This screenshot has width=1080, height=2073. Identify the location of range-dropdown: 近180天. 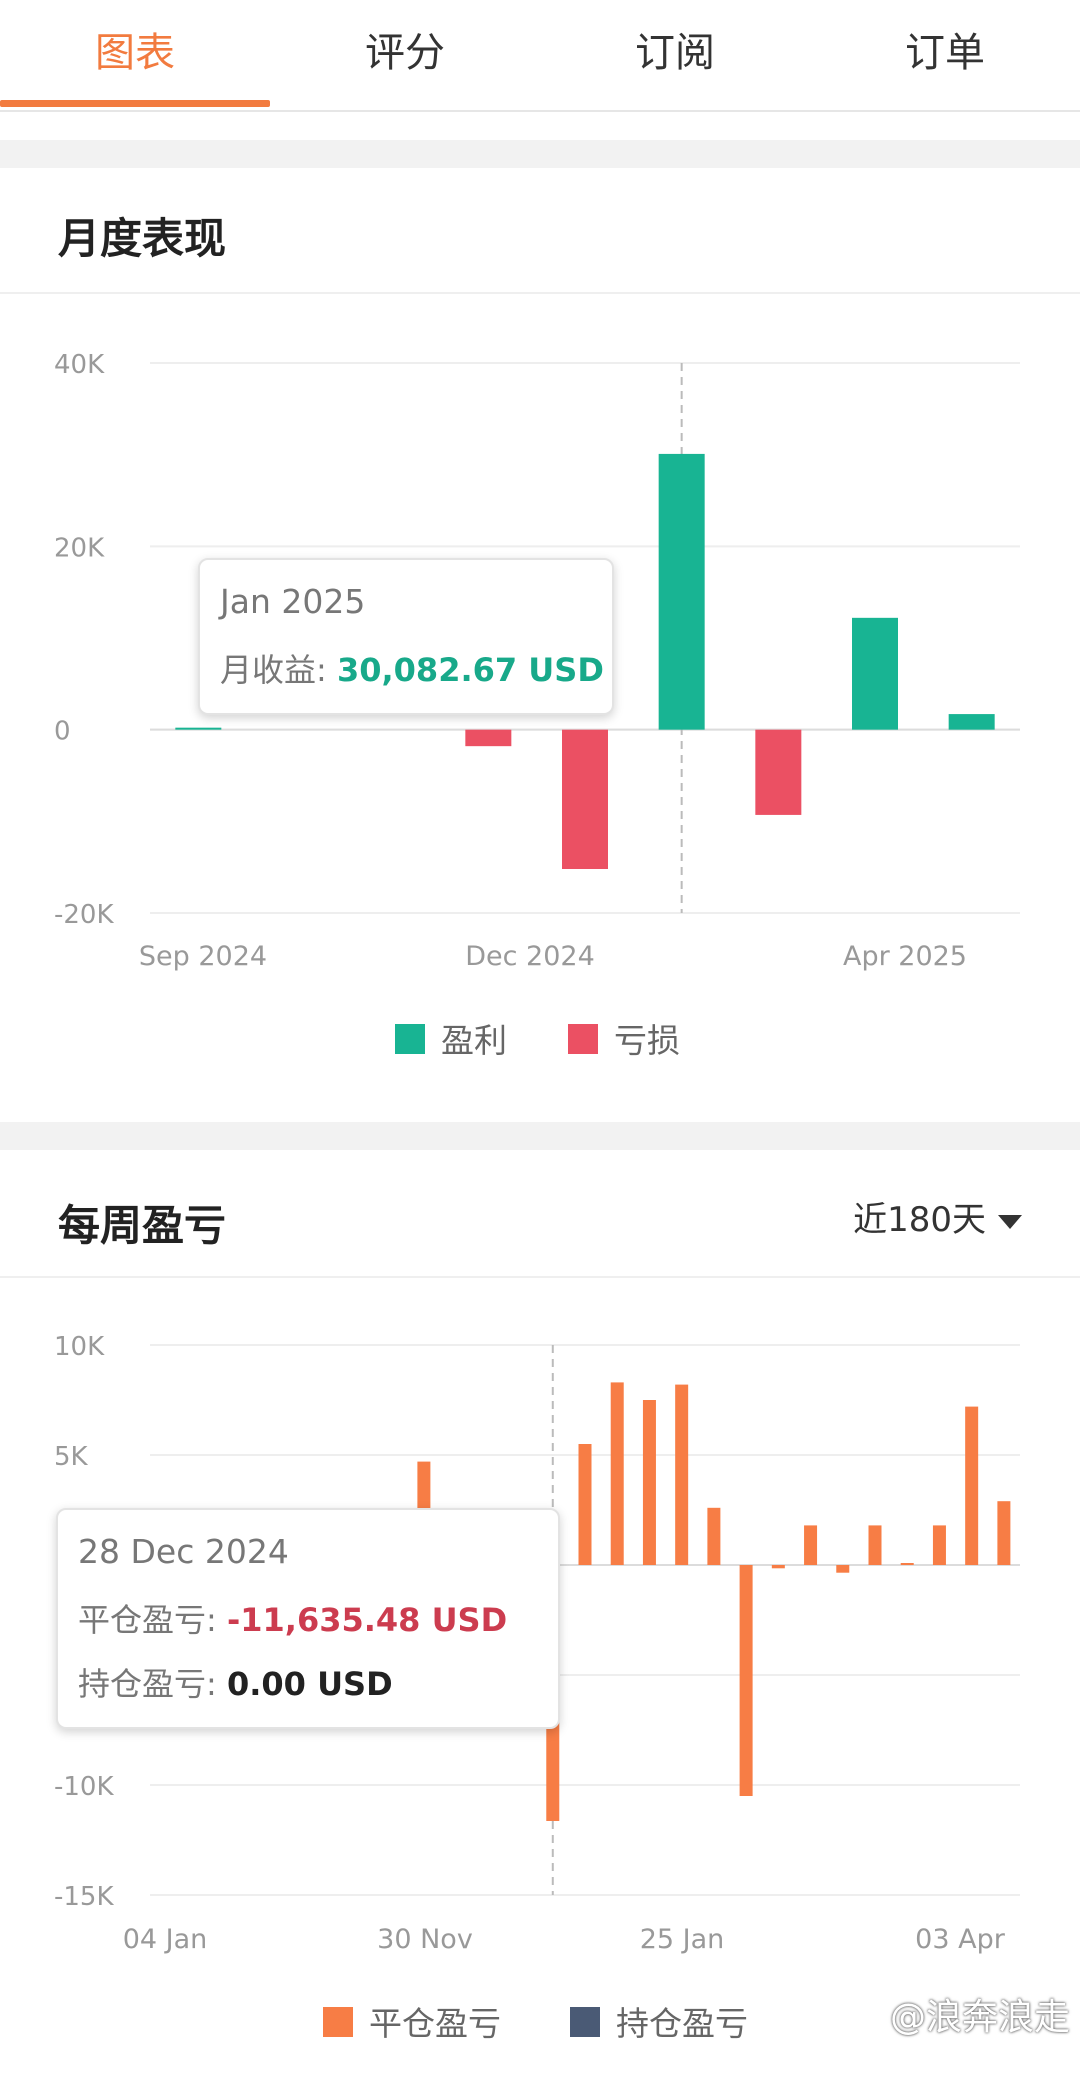
(937, 1216).